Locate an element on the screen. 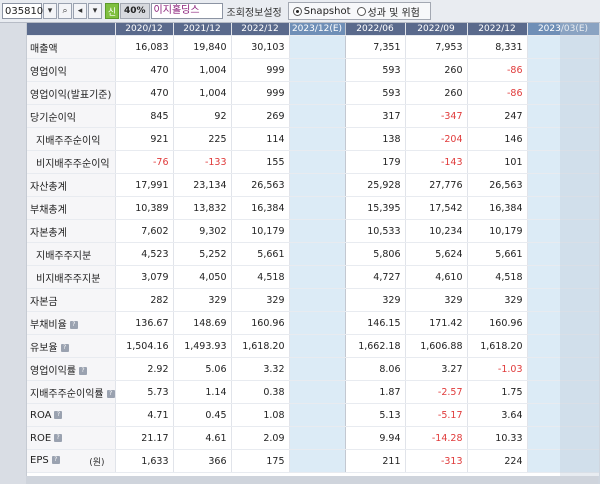 The height and width of the screenshot is (484, 600). row-label-text: 자본총계 is located at coordinates (48, 233).